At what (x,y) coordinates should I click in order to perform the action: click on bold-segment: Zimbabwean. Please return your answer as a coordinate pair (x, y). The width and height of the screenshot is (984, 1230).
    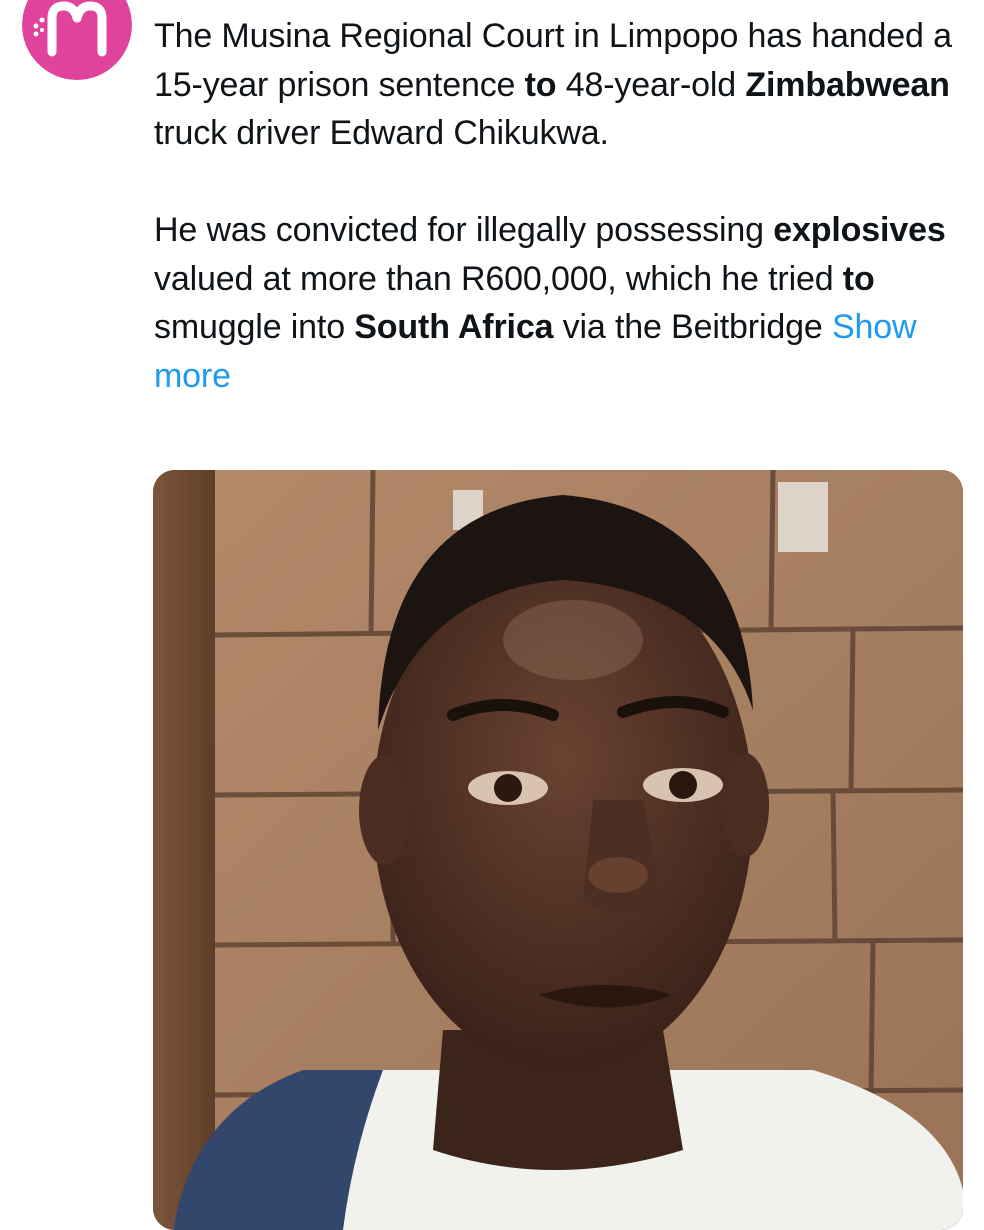
    Looking at the image, I should click on (847, 84).